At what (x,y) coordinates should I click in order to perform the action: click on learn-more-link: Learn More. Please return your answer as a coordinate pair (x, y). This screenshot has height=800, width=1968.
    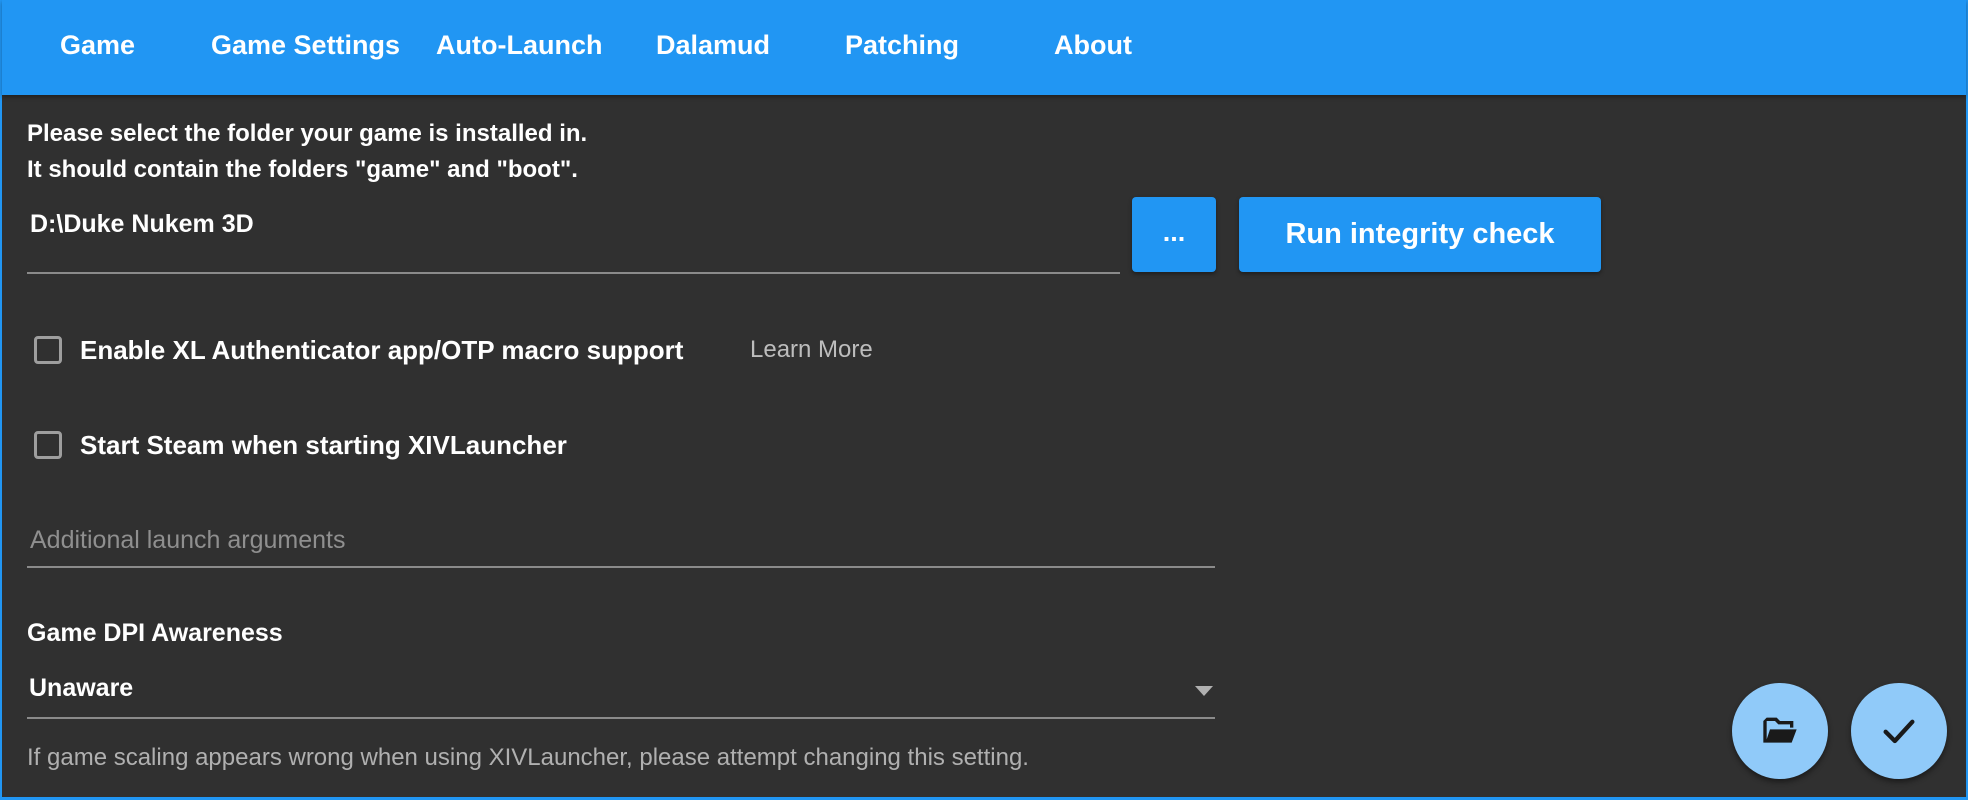
    Looking at the image, I should click on (811, 350).